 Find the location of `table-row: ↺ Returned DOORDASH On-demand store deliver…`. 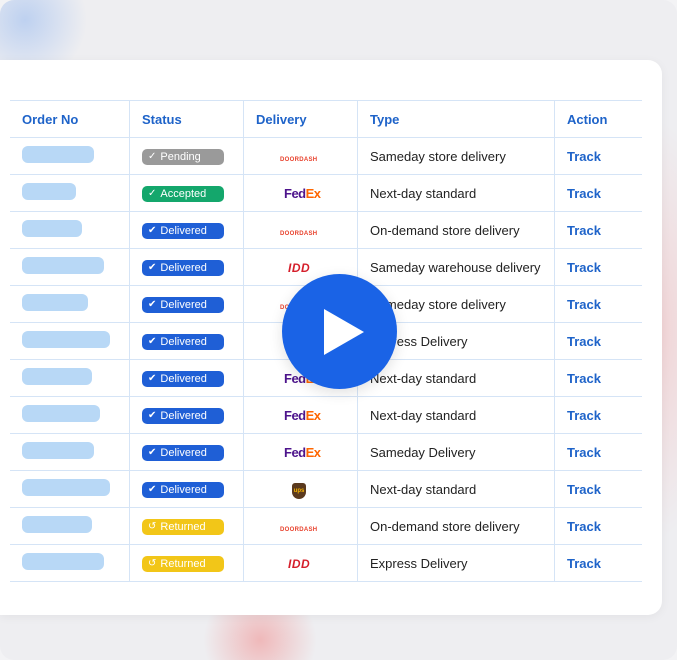

table-row: ↺ Returned DOORDASH On-demand store deliver… is located at coordinates (326, 526).